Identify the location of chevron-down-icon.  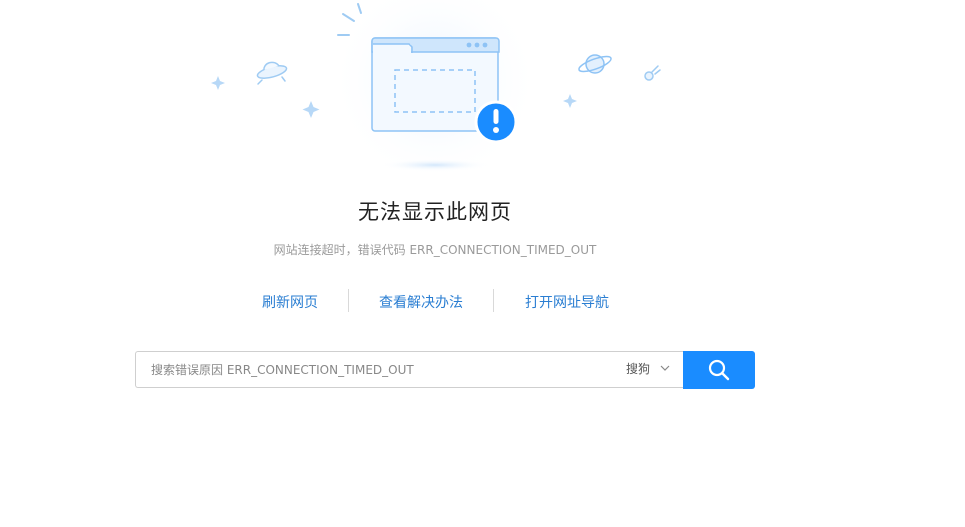
(665, 368).